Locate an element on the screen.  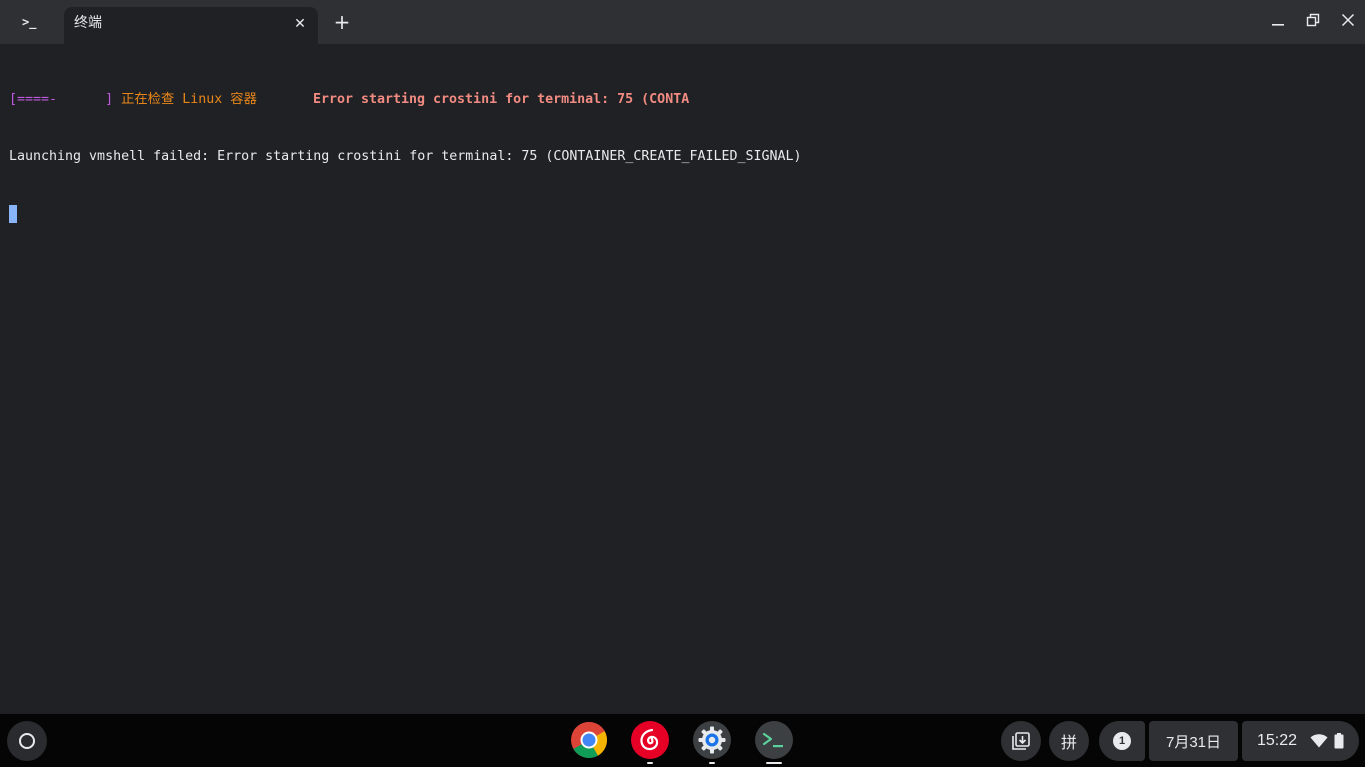
shelf: 拼 1 7月31日 15:22 is located at coordinates (682, 740).